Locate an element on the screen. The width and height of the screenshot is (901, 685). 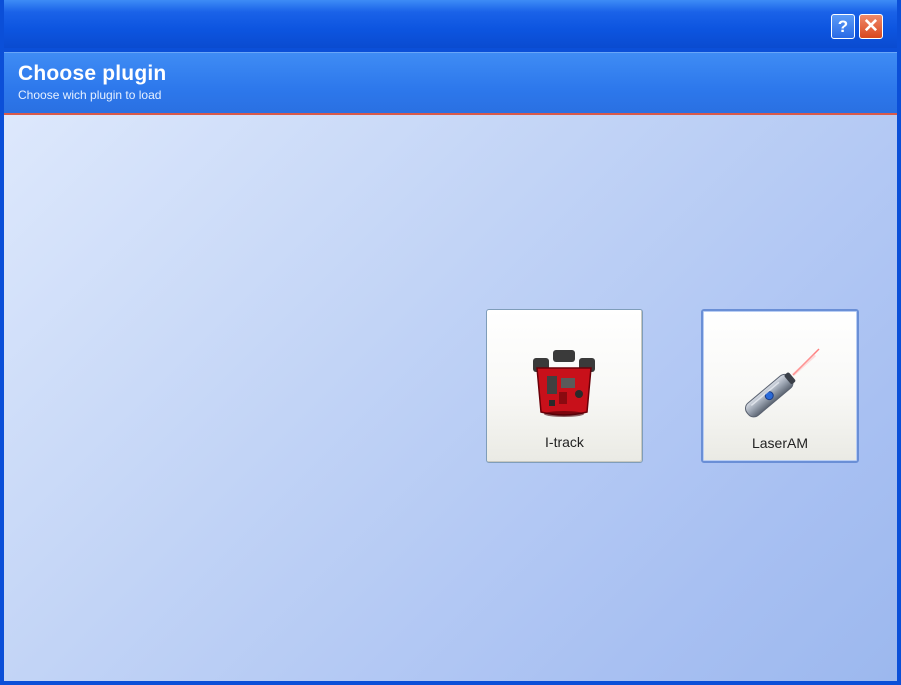
page-title: Choose plugin is located at coordinates (92, 73).